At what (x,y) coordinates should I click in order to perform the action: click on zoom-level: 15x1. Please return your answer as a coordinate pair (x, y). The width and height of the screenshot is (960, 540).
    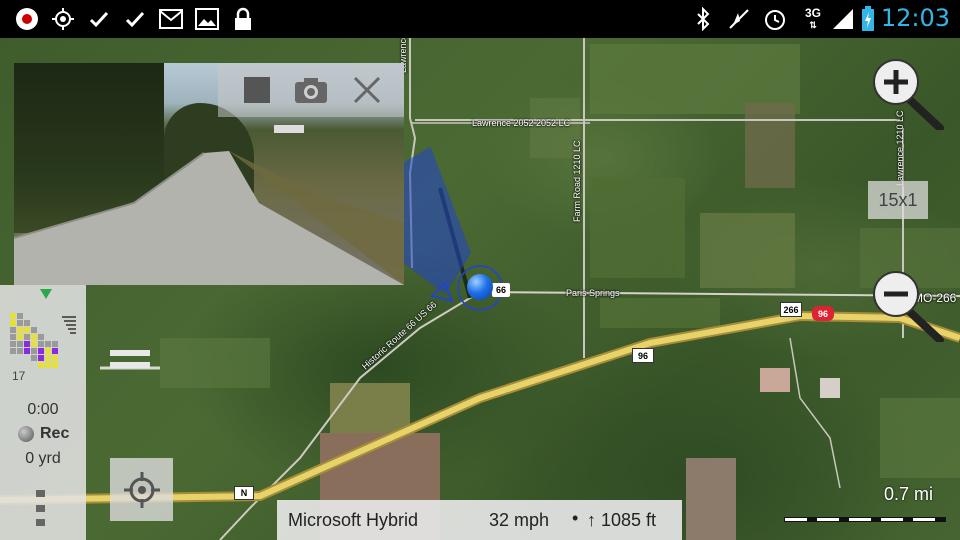
    Looking at the image, I should click on (898, 200).